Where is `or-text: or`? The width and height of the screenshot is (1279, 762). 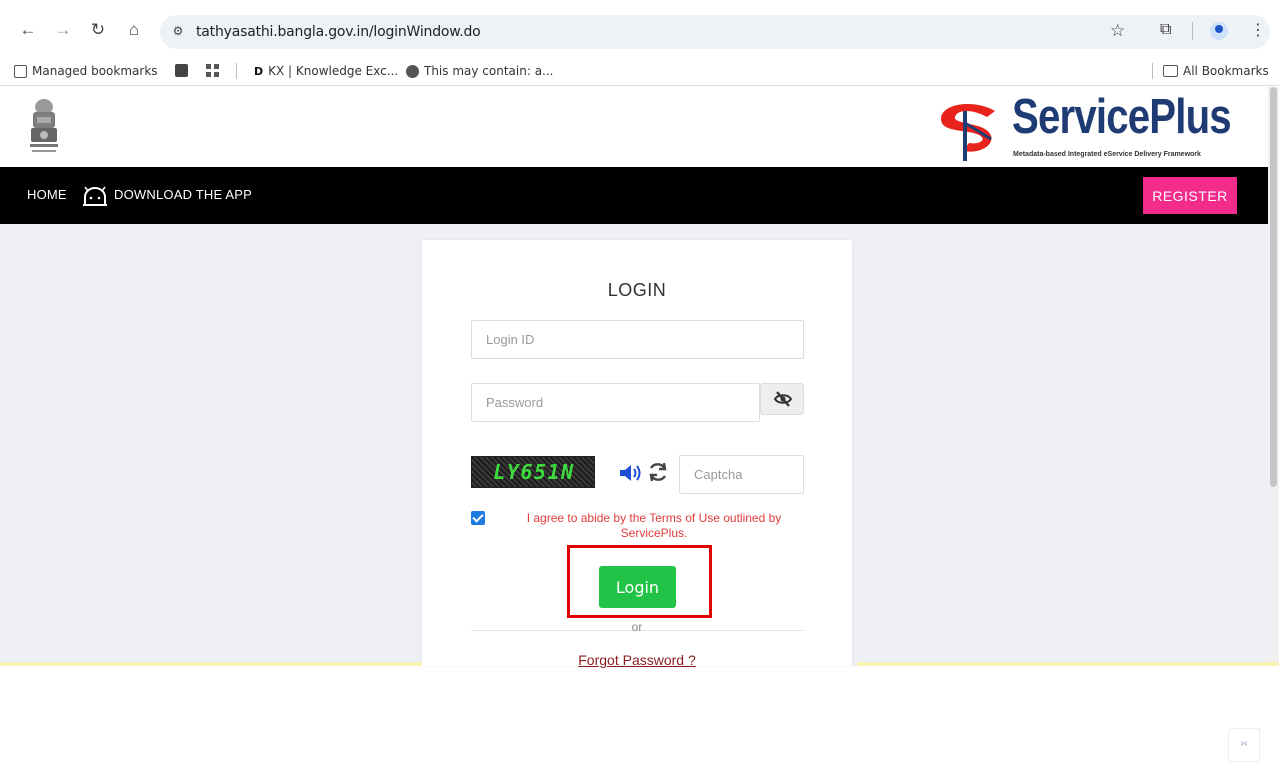
or-text: or is located at coordinates (637, 627).